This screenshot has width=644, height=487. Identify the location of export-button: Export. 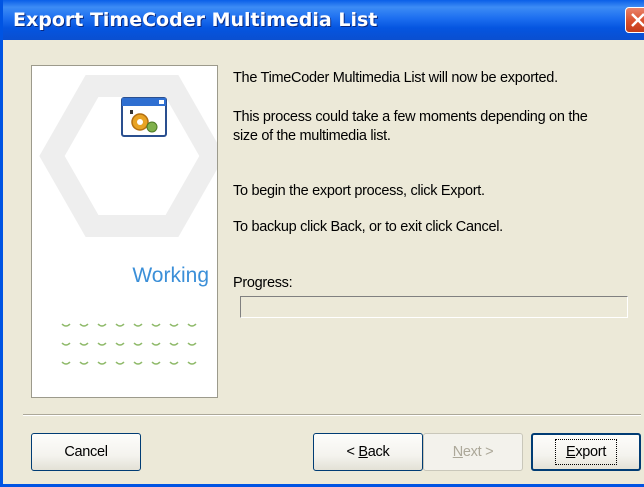
(586, 452).